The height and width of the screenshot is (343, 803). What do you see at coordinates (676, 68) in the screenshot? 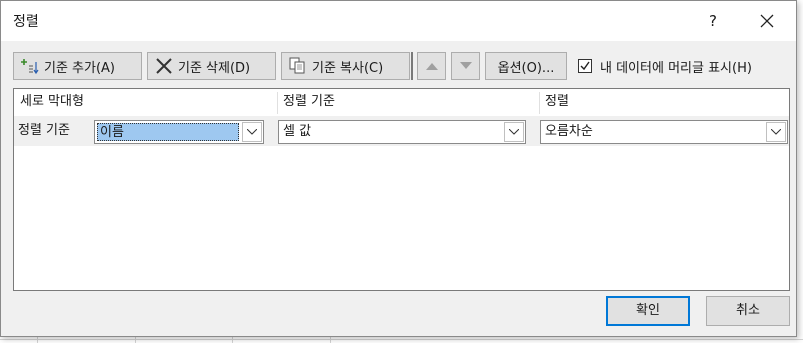
I see `header-checkbox-label: 내 데이터에 머리글 표시(H)` at bounding box center [676, 68].